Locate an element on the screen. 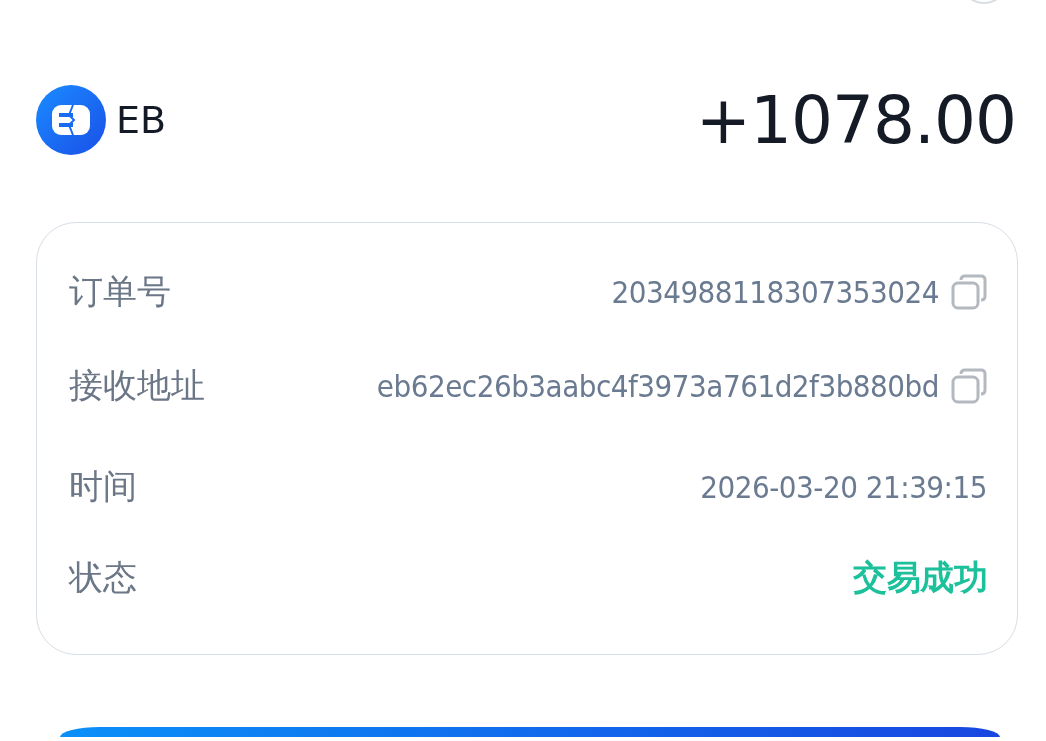  detail-value: 2034988118307353024 is located at coordinates (775, 291).